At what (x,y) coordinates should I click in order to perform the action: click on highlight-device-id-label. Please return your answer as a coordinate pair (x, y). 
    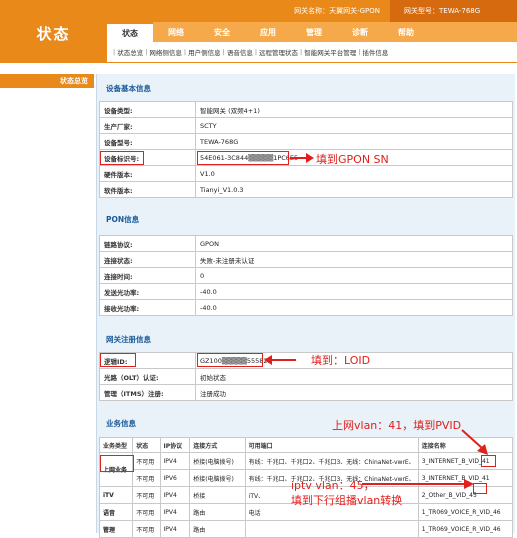
    Looking at the image, I should click on (122, 158).